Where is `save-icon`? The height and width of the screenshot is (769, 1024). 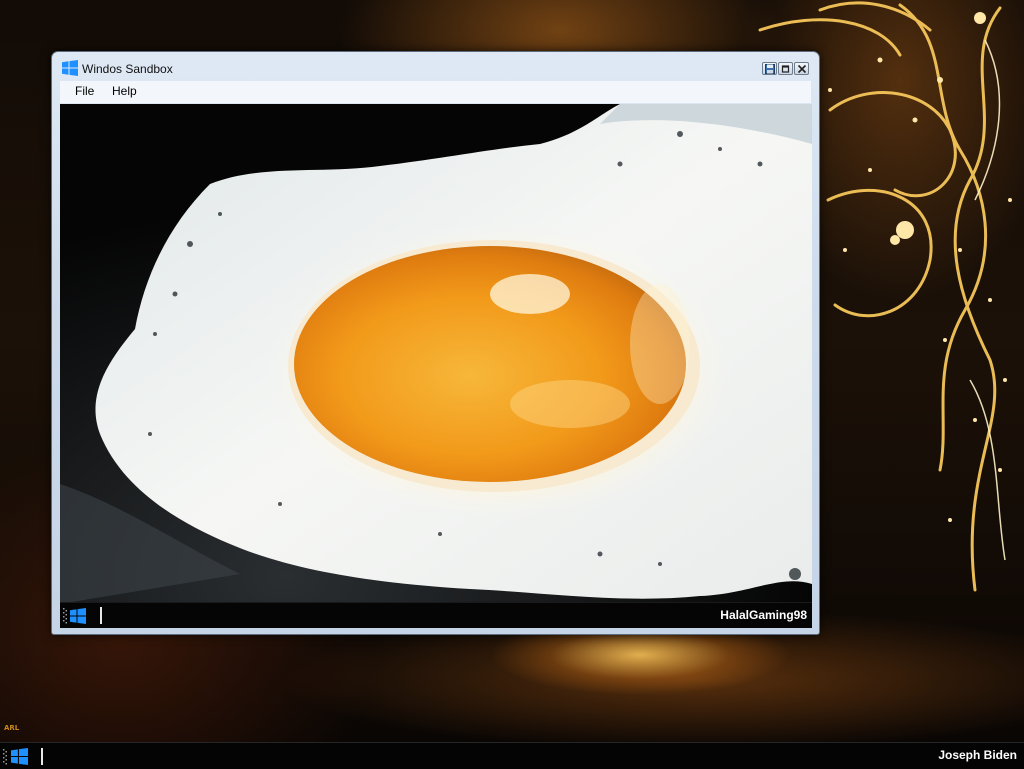 save-icon is located at coordinates (770, 69).